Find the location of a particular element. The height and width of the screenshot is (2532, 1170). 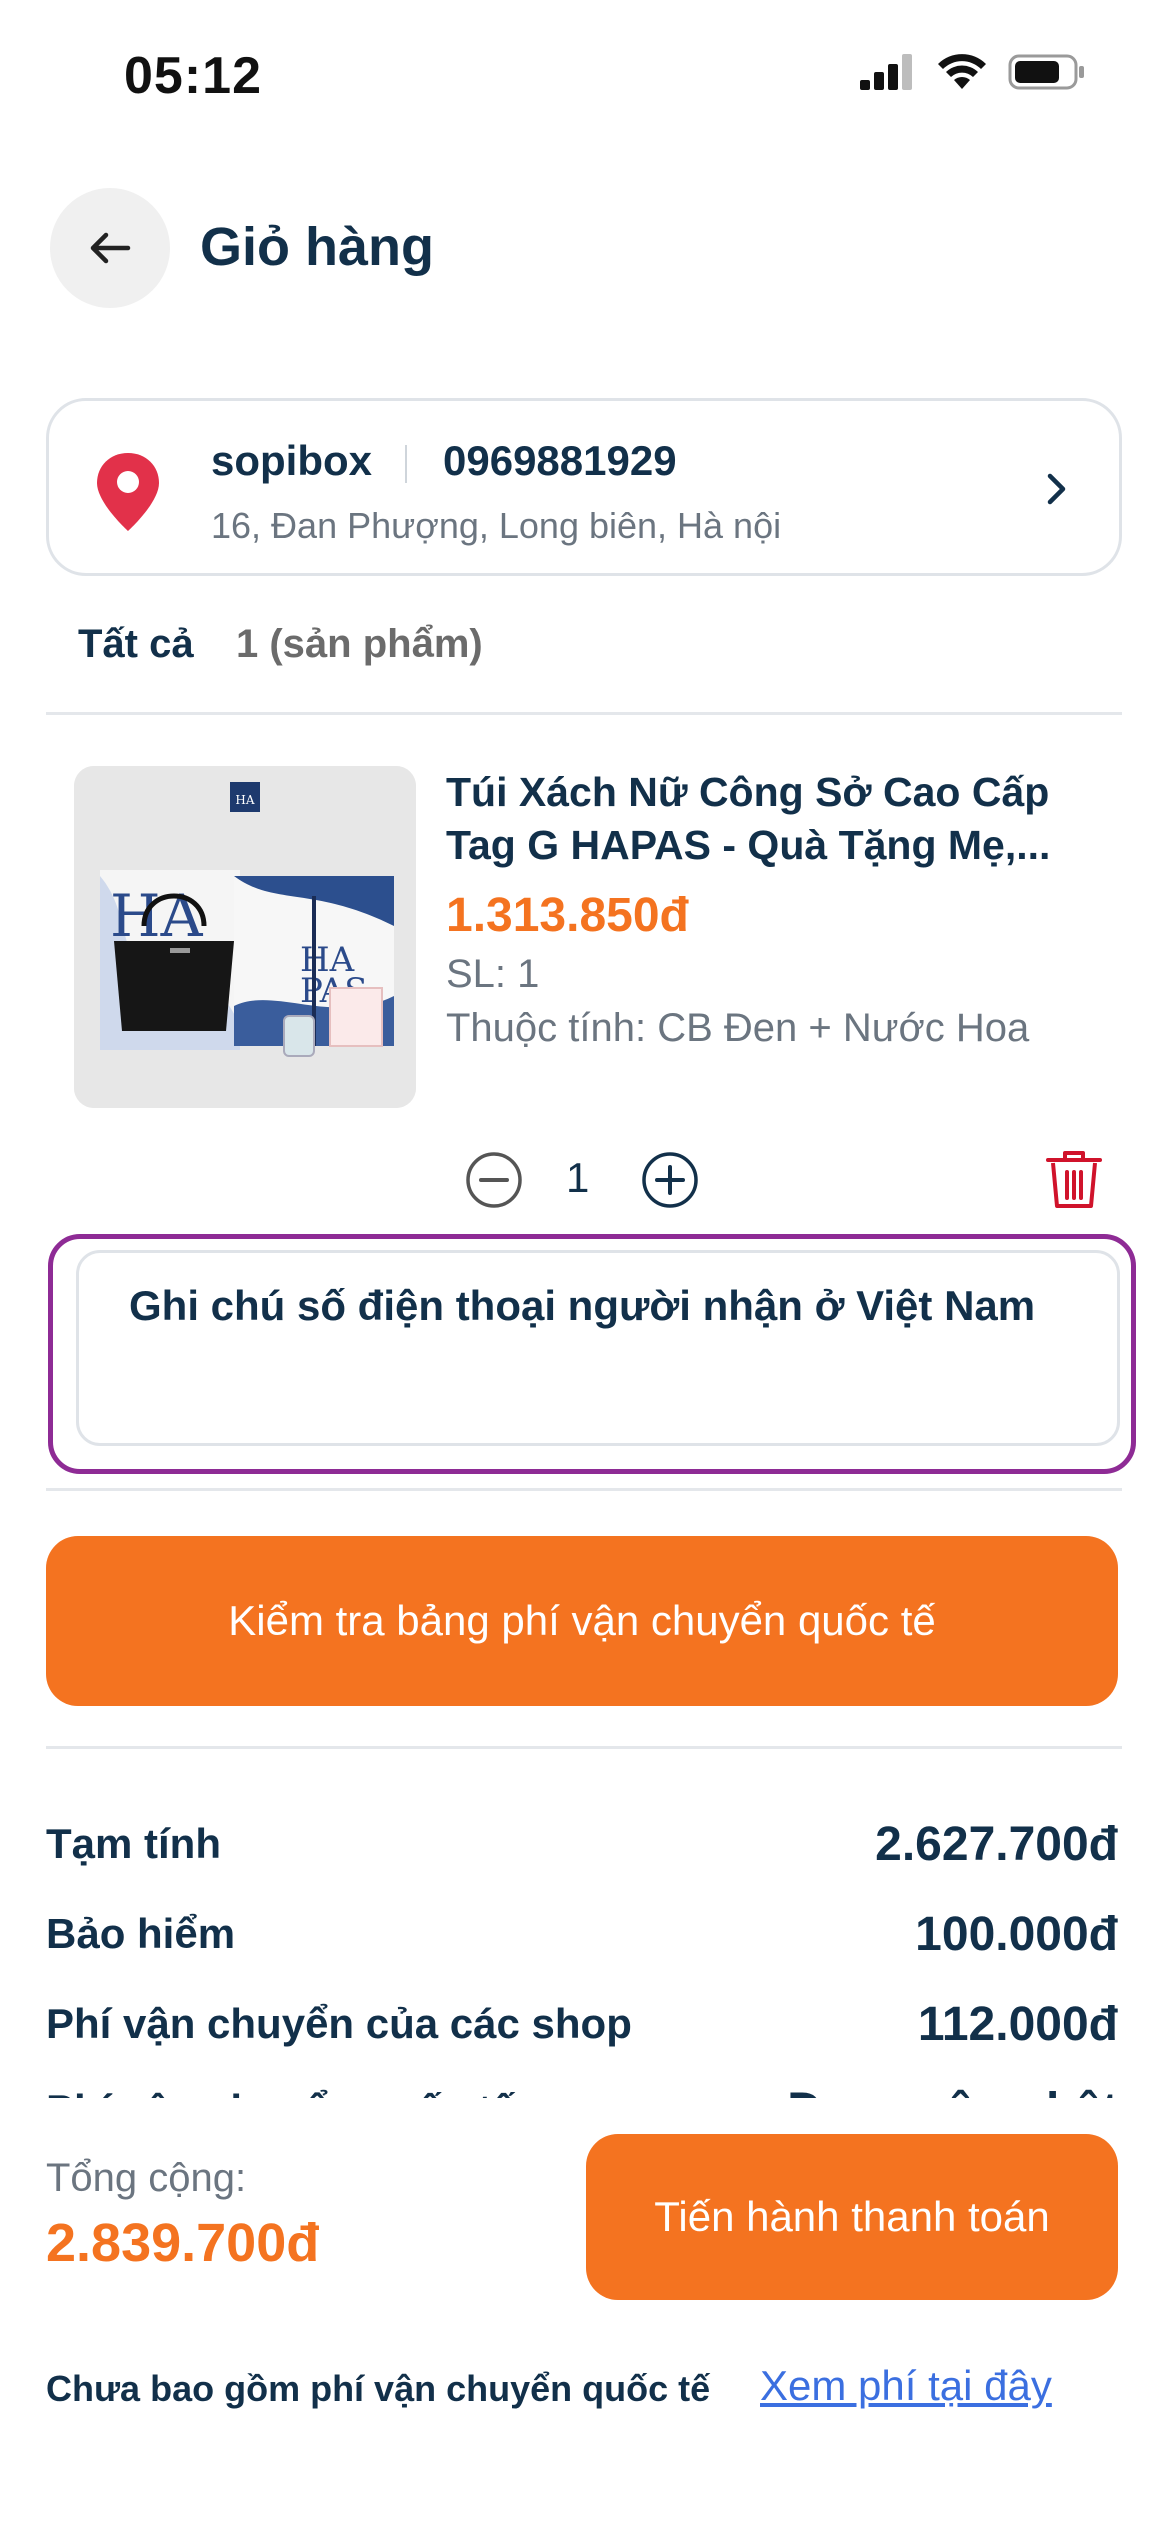

summary-label: Tạm tính is located at coordinates (133, 1843).